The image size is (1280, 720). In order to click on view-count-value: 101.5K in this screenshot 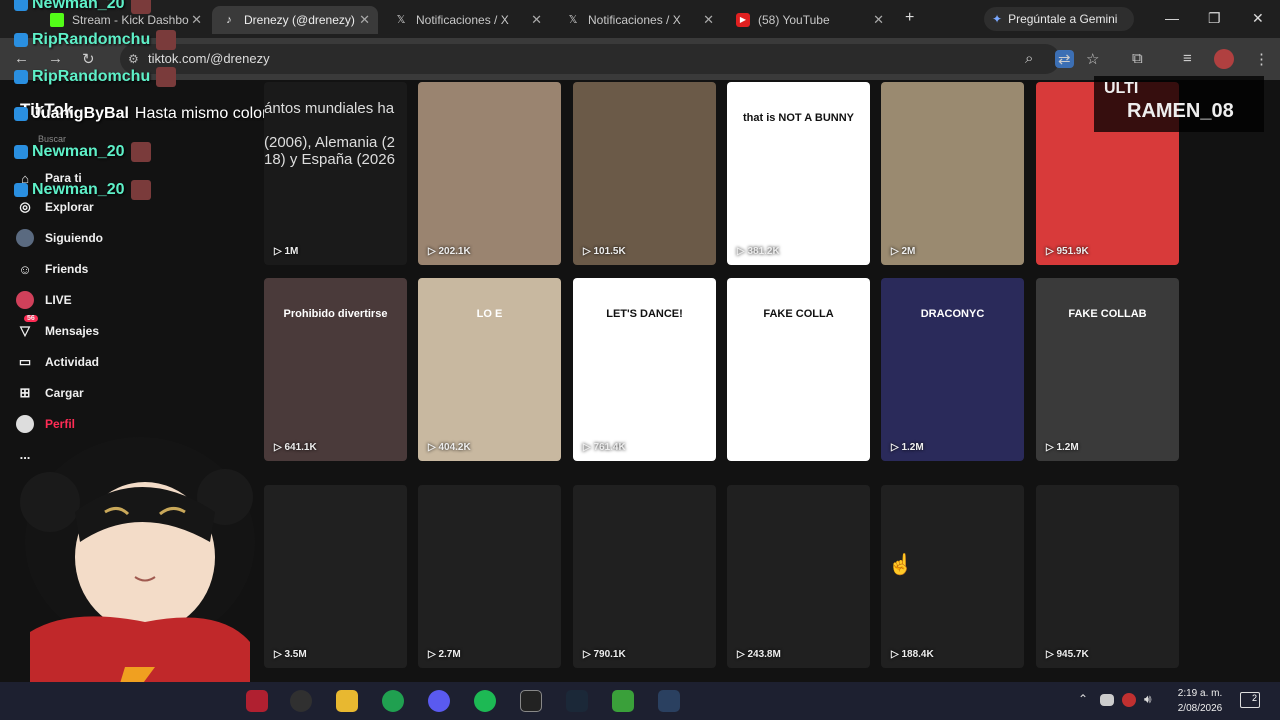, I will do `click(609, 251)`.